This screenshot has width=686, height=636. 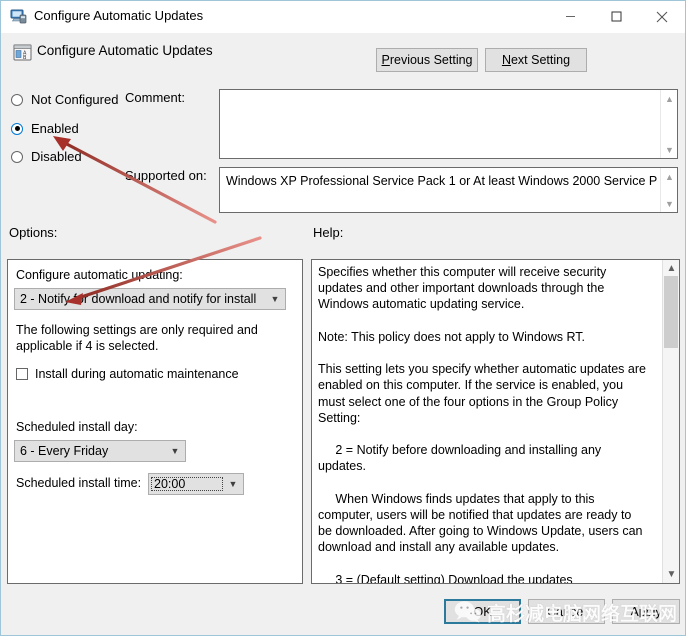 What do you see at coordinates (187, 484) in the screenshot?
I see `scheduled-install-time-value: 20:00` at bounding box center [187, 484].